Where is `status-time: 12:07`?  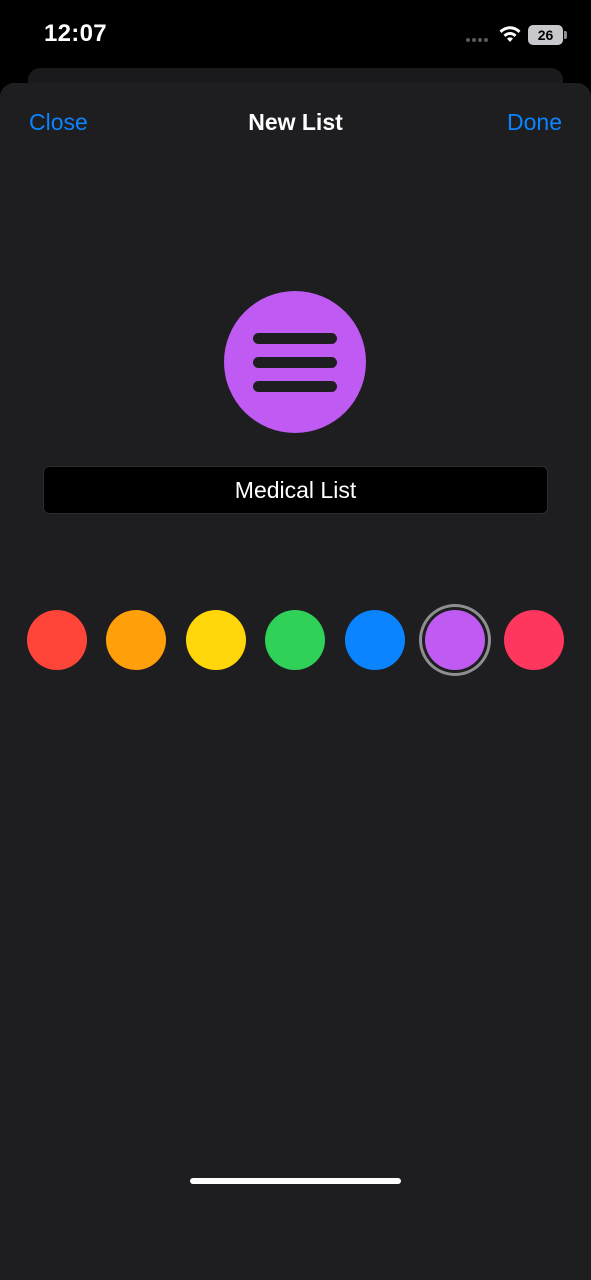 status-time: 12:07 is located at coordinates (75, 33).